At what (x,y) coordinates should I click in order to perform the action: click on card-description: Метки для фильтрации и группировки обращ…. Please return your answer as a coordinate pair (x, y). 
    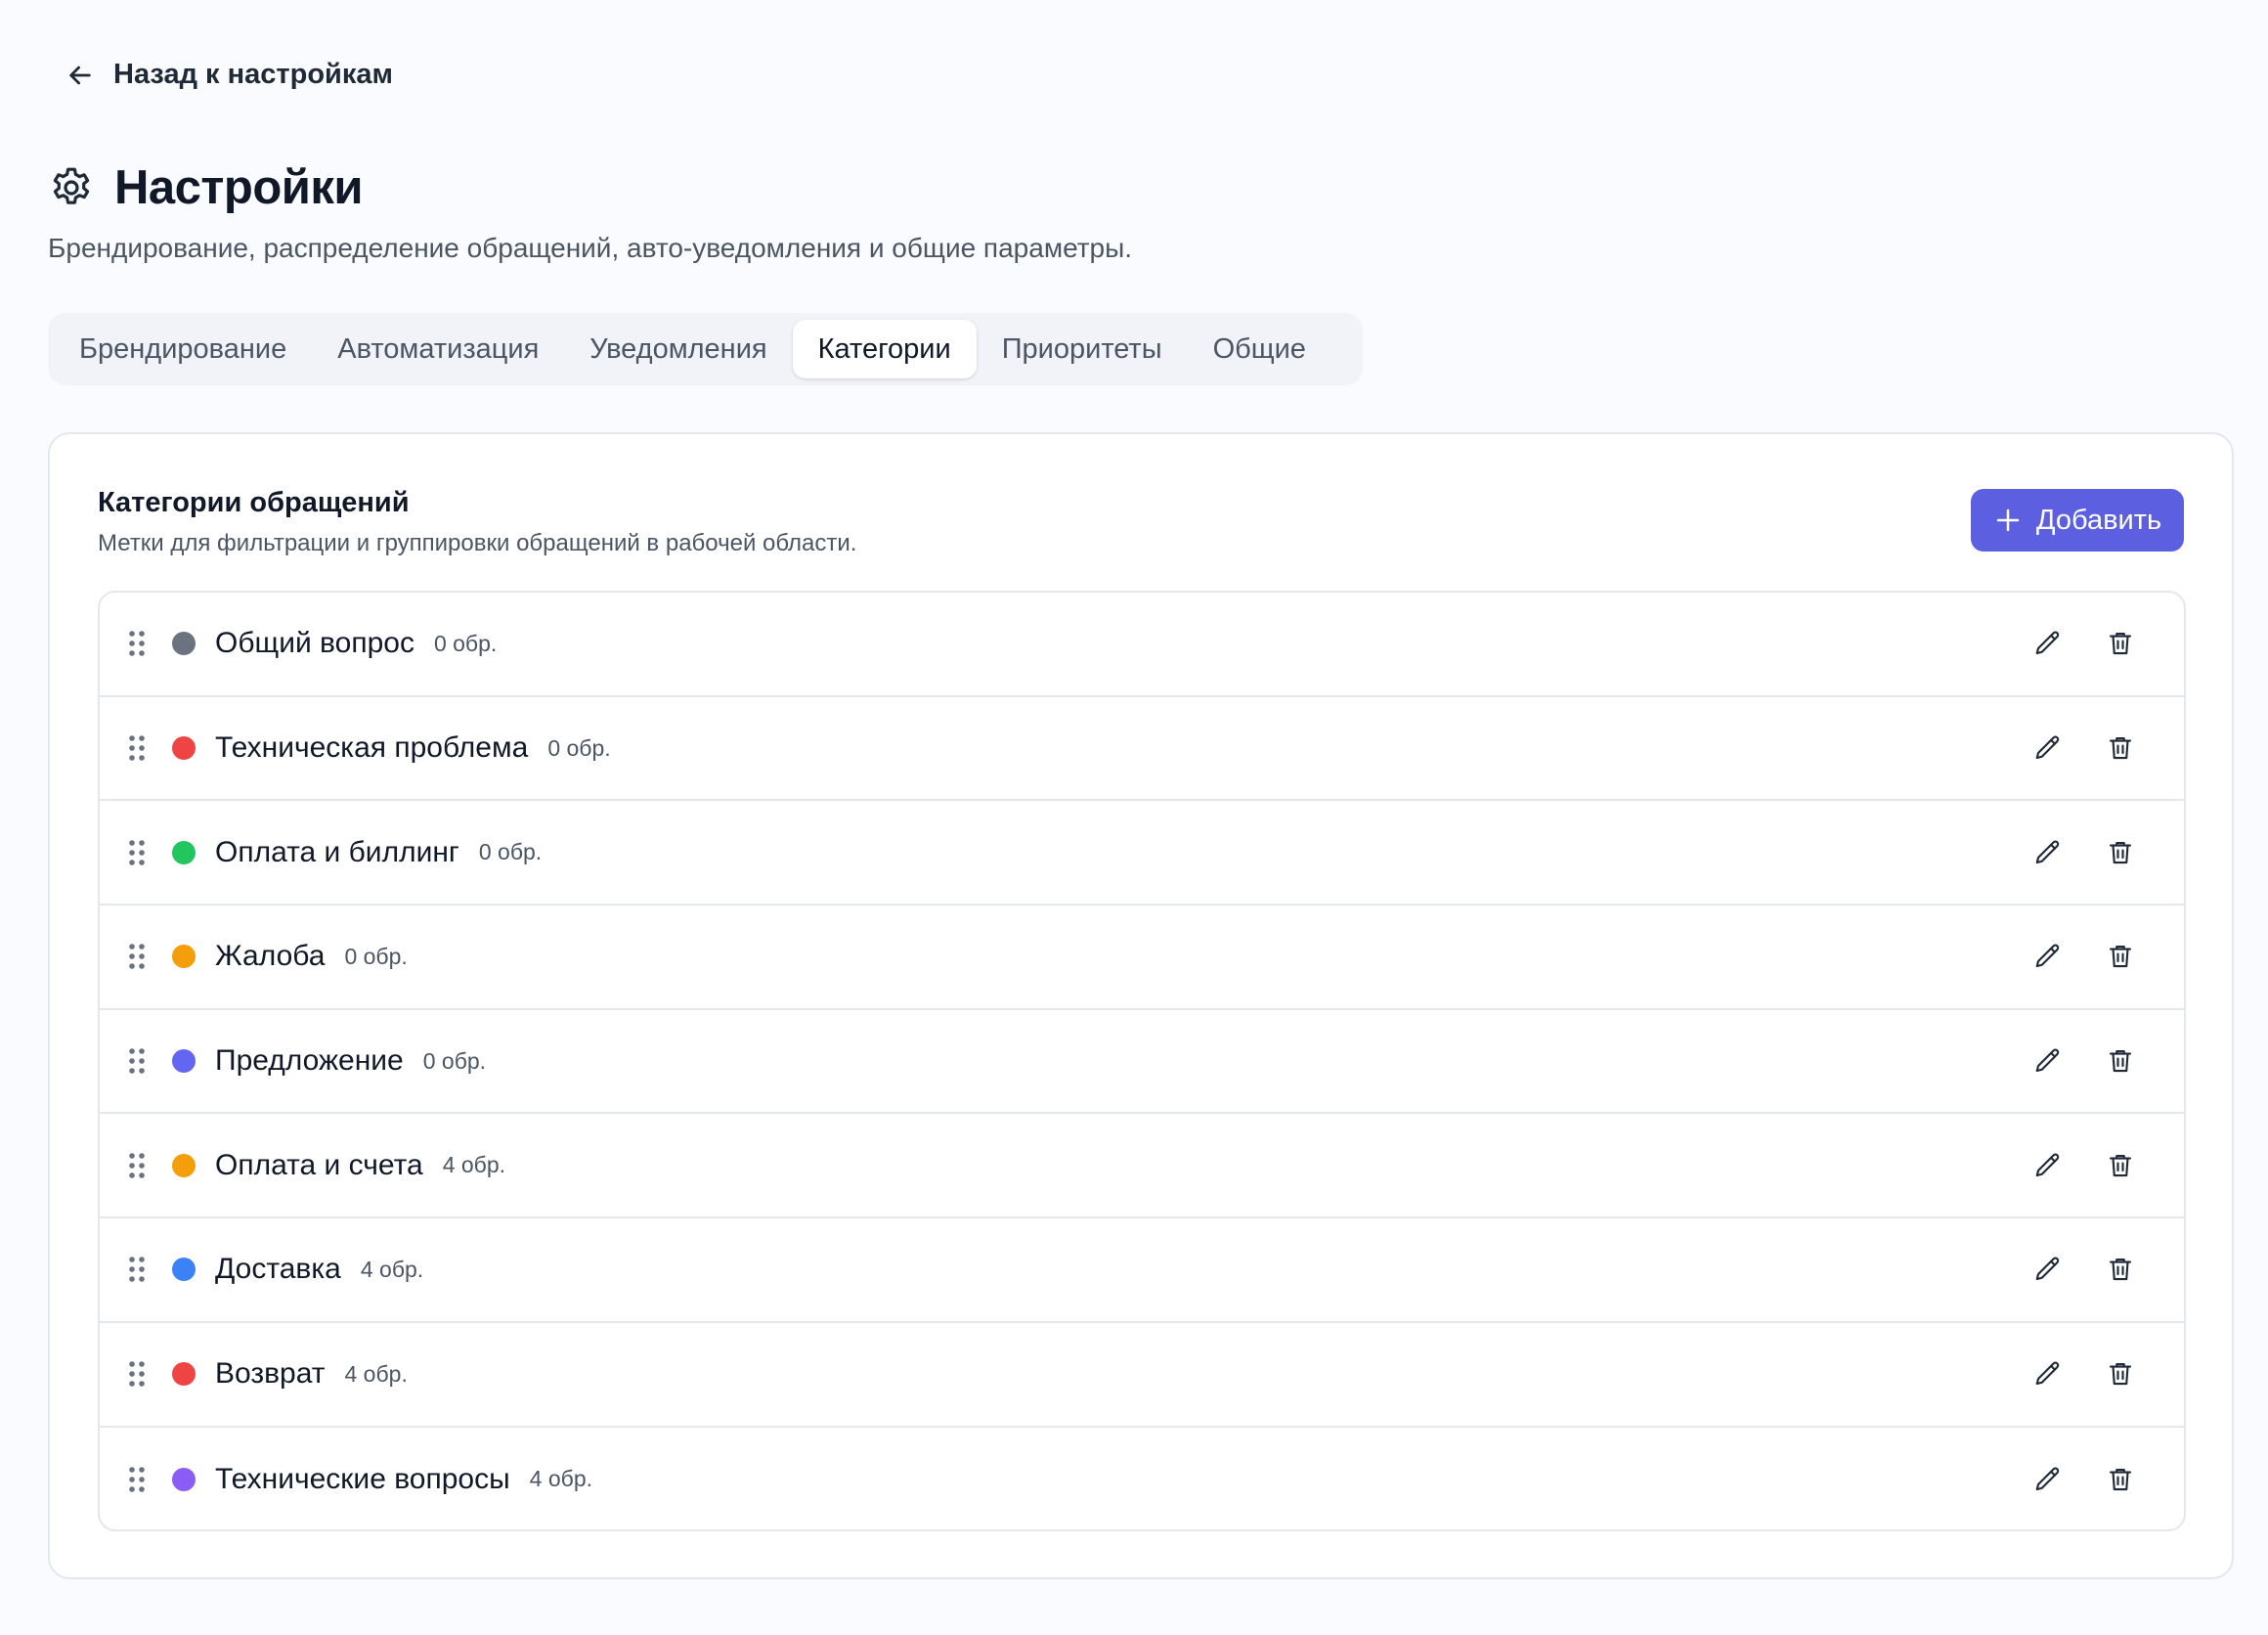
    Looking at the image, I should click on (477, 543).